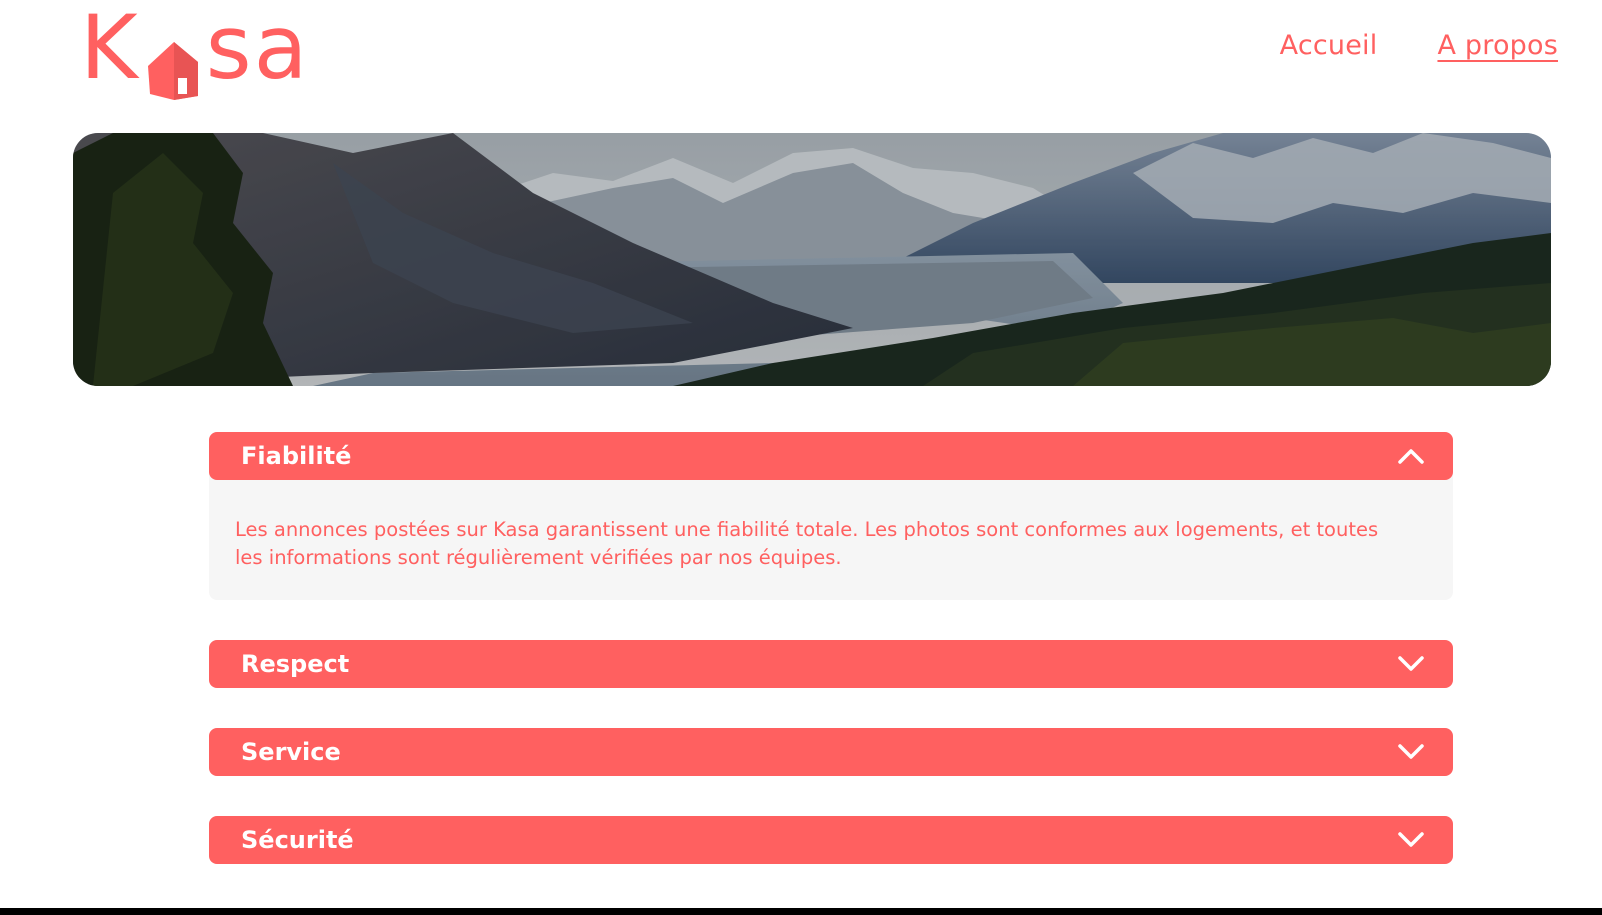  Describe the element at coordinates (295, 664) in the screenshot. I see `accordion-title: Respect` at that location.